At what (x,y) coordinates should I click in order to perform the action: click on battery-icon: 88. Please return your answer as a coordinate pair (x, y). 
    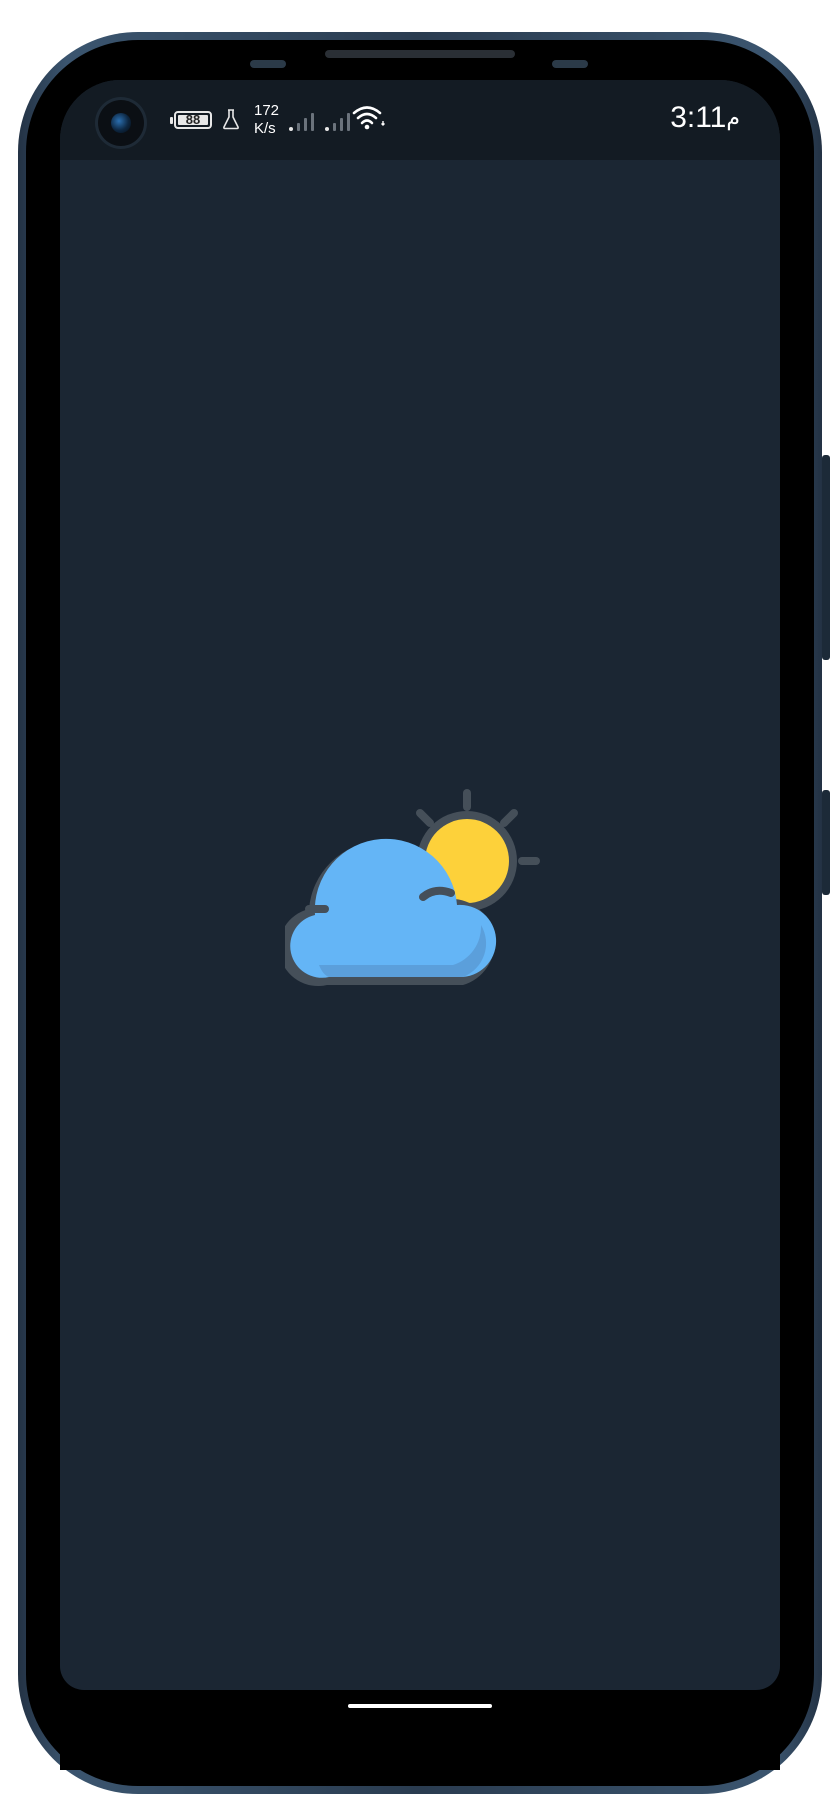
    Looking at the image, I should click on (191, 120).